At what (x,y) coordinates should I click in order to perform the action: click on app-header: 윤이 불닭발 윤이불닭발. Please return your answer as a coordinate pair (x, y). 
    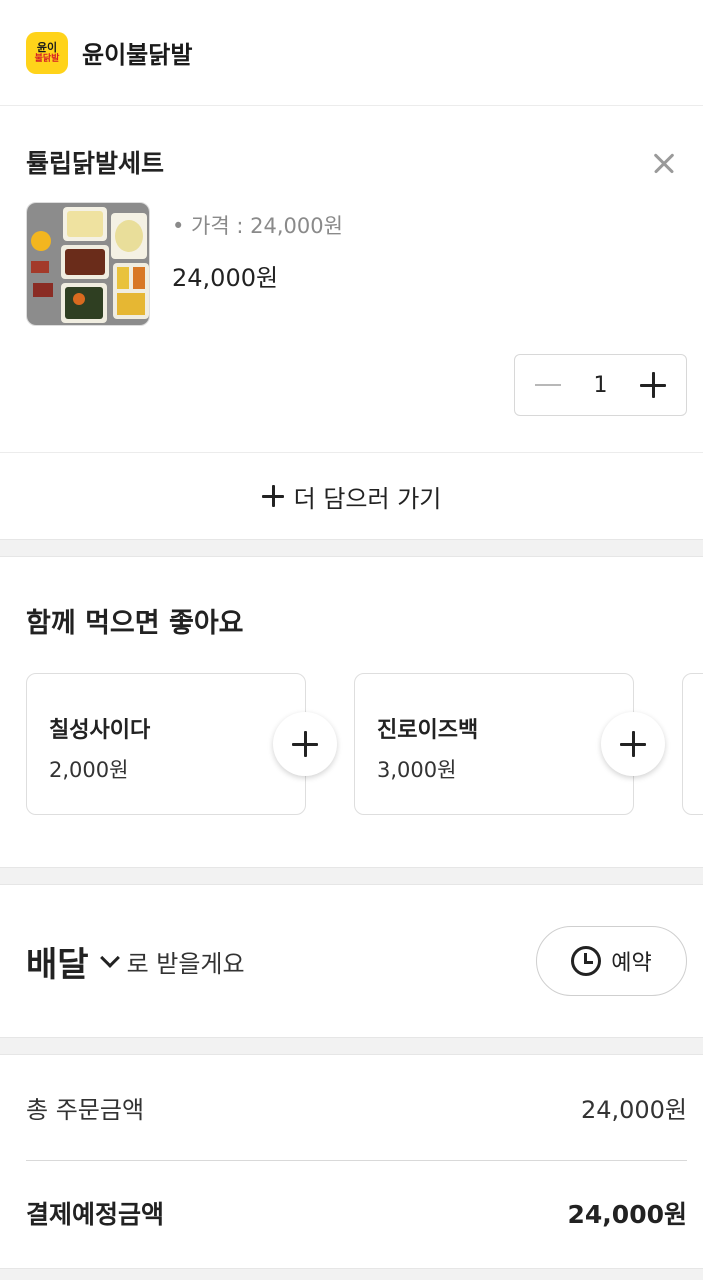
    Looking at the image, I should click on (351, 53).